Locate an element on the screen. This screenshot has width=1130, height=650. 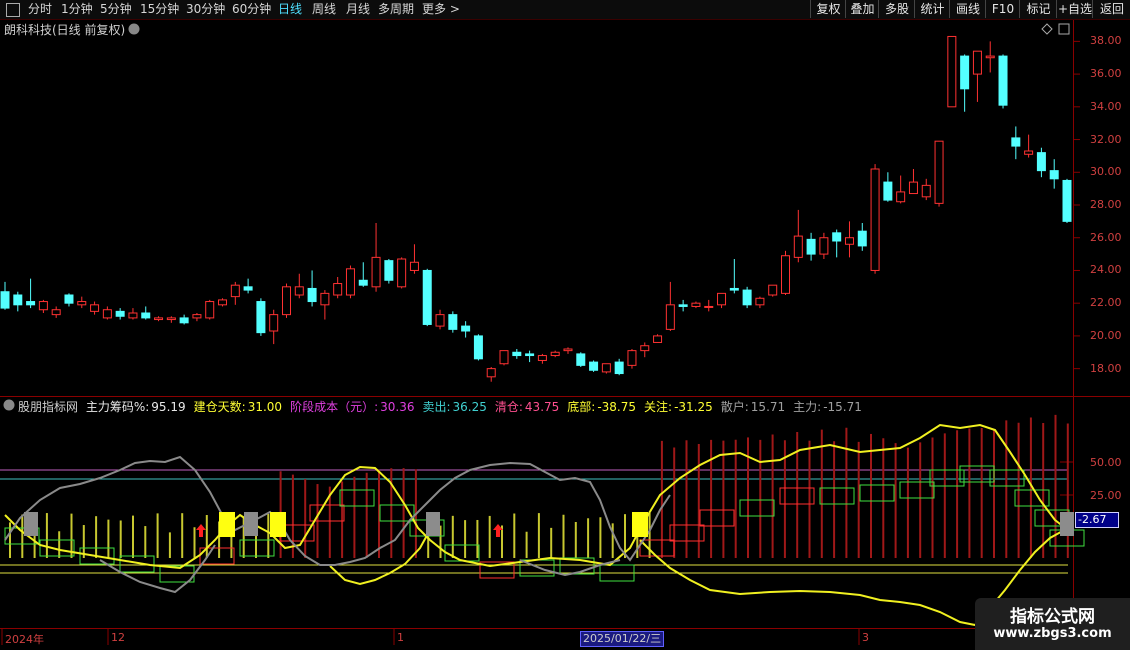
indicator-item-label: 主力筹码%: is located at coordinates (117, 407).